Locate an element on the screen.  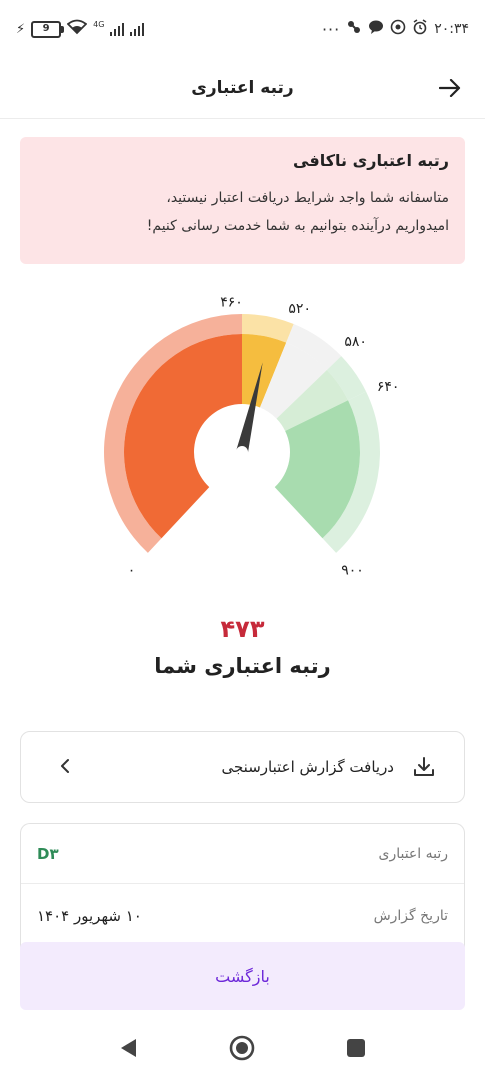
page-title: رتبه اعتباری is located at coordinates (242, 88).